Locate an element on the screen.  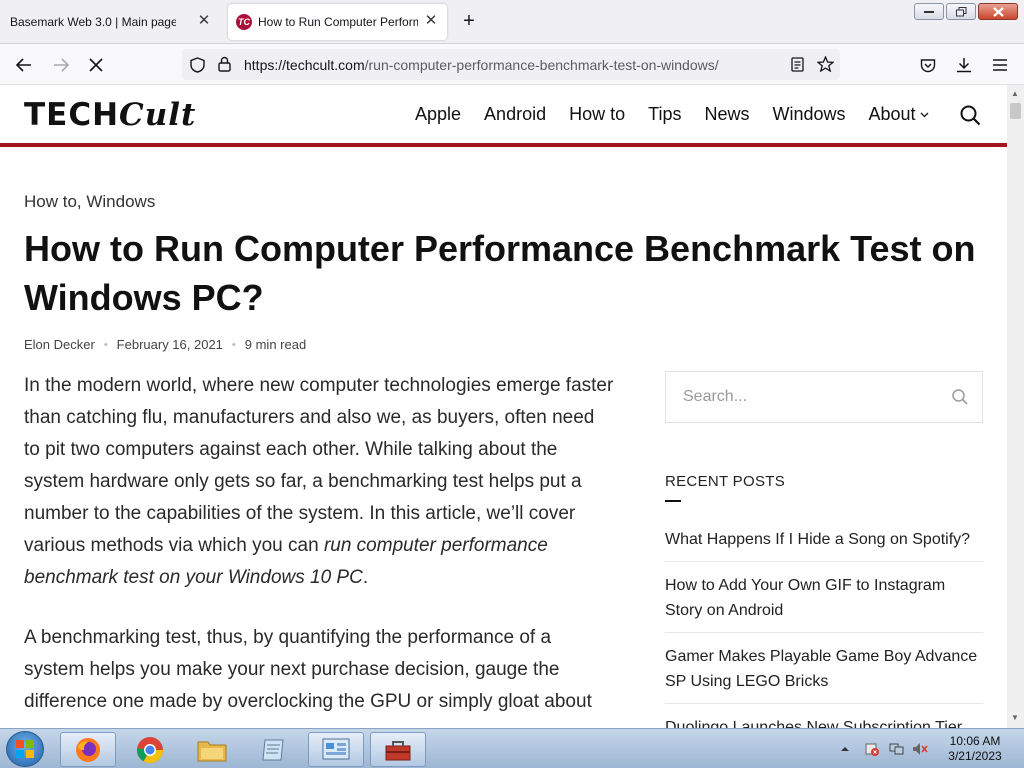
restore-button is located at coordinates (961, 11).